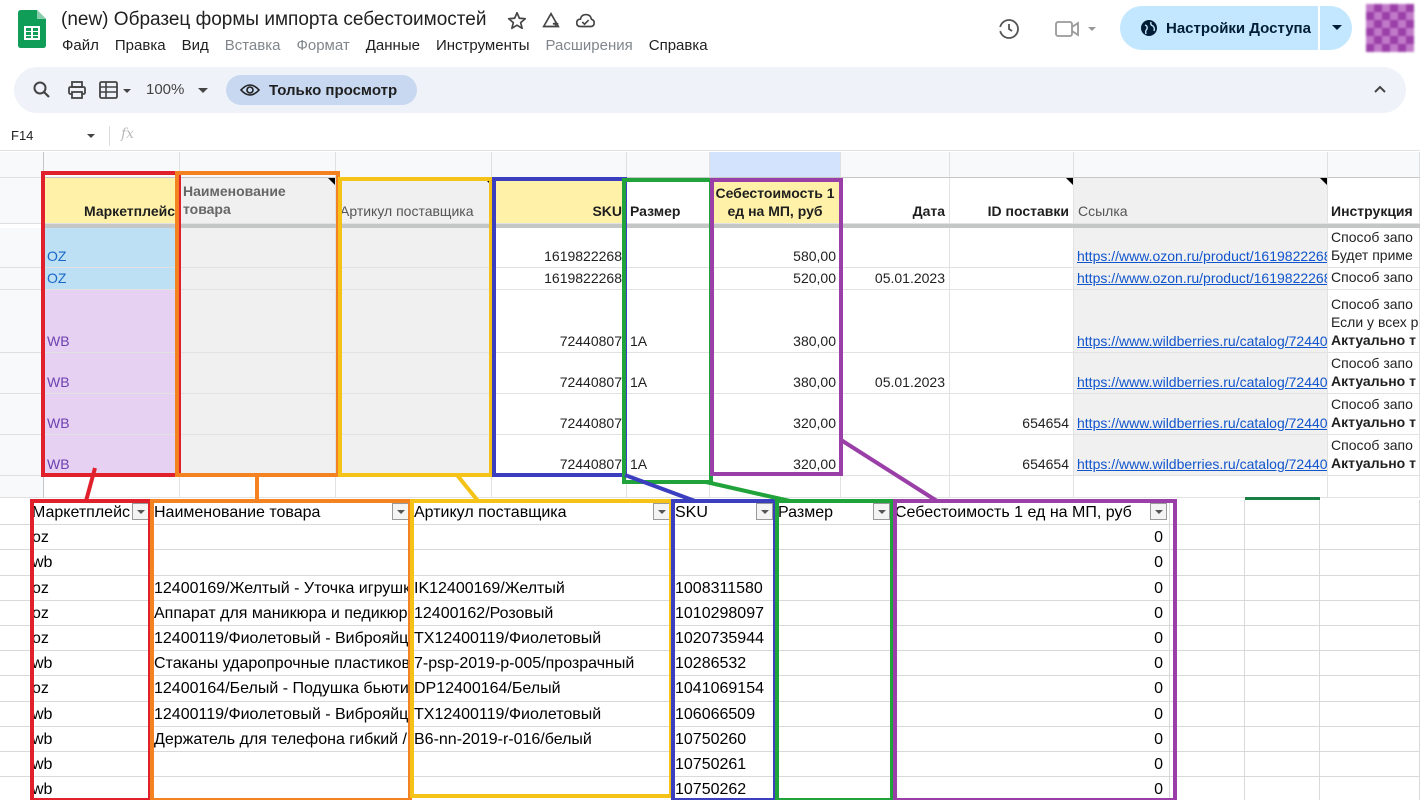  What do you see at coordinates (91, 788) in the screenshot?
I see `table-cell-mp: wb` at bounding box center [91, 788].